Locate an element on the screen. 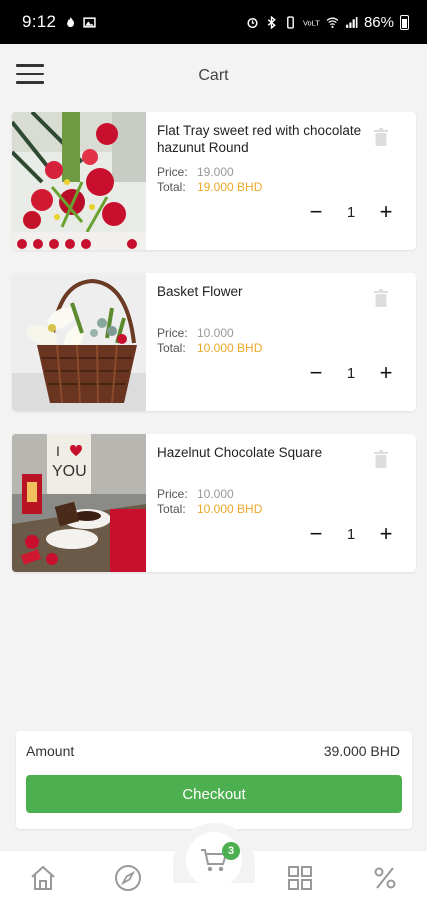  svg-text: VoLTE is located at coordinates (311, 22).